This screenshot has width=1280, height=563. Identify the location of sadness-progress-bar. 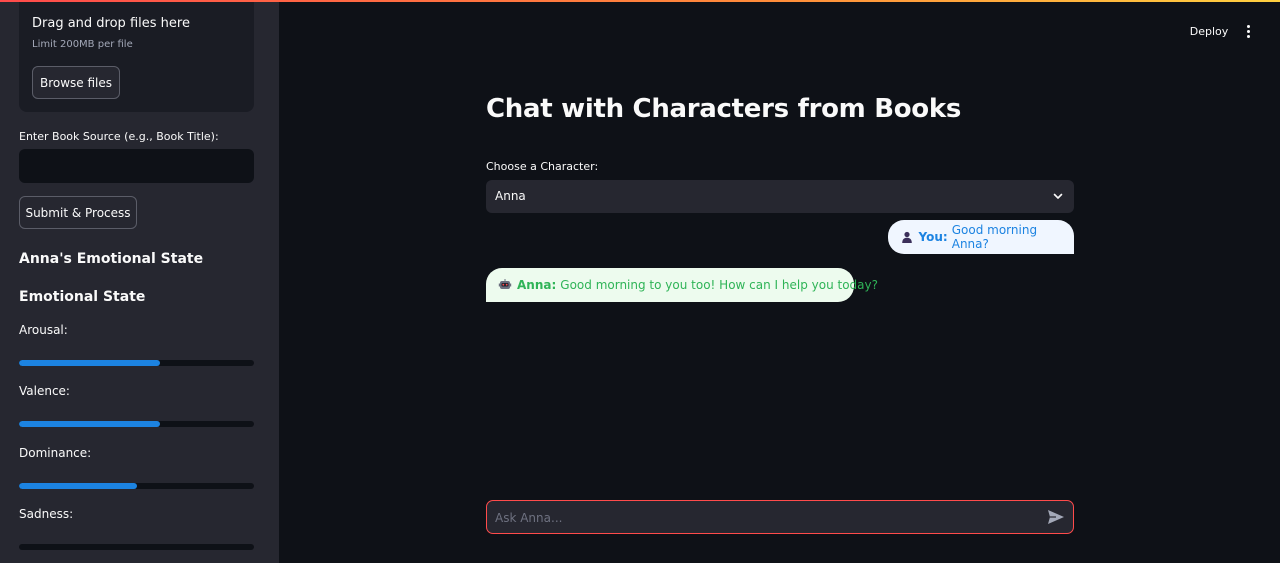
(136, 547).